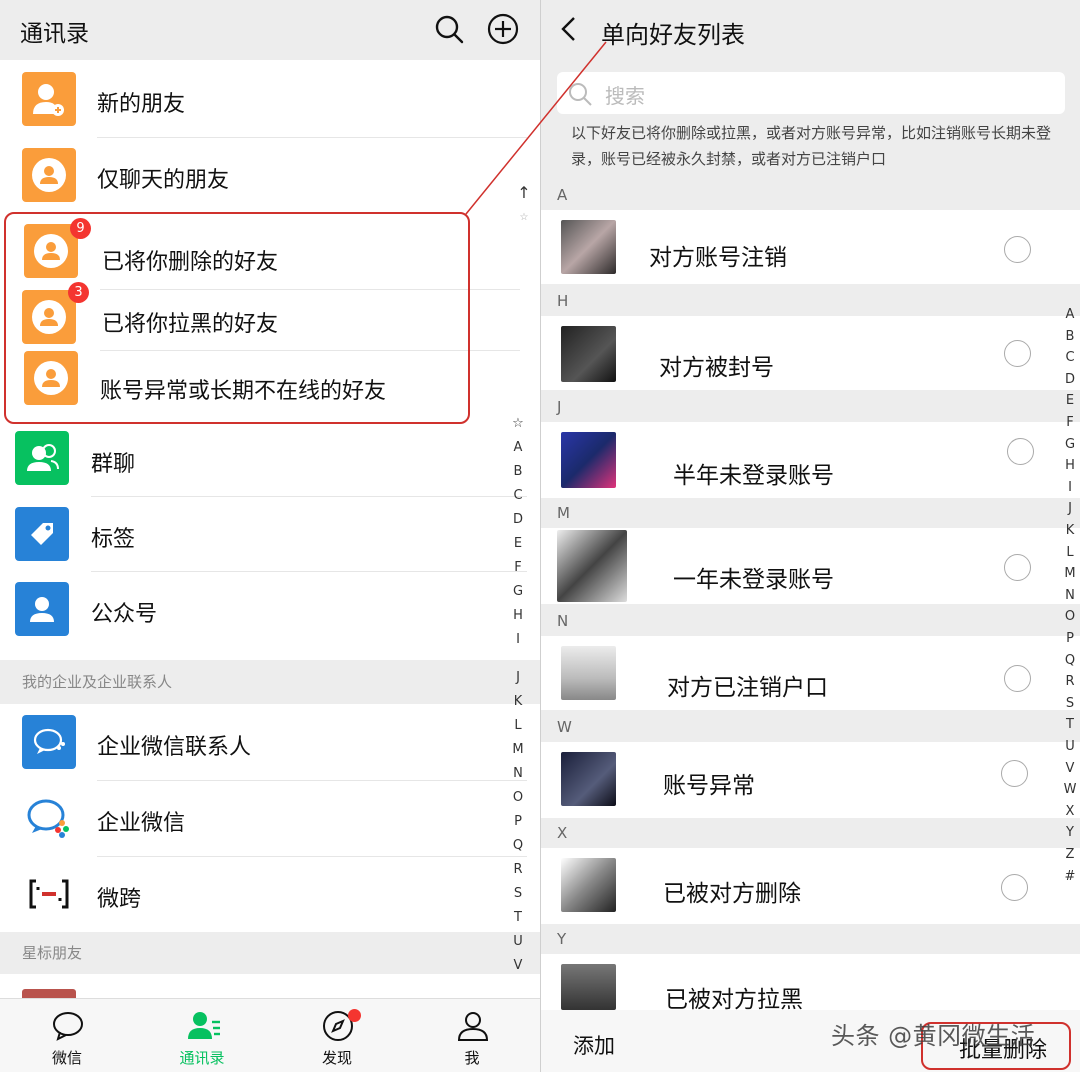  Describe the element at coordinates (810, 30) in the screenshot. I see `one-way-header: 单向好友列表` at that location.